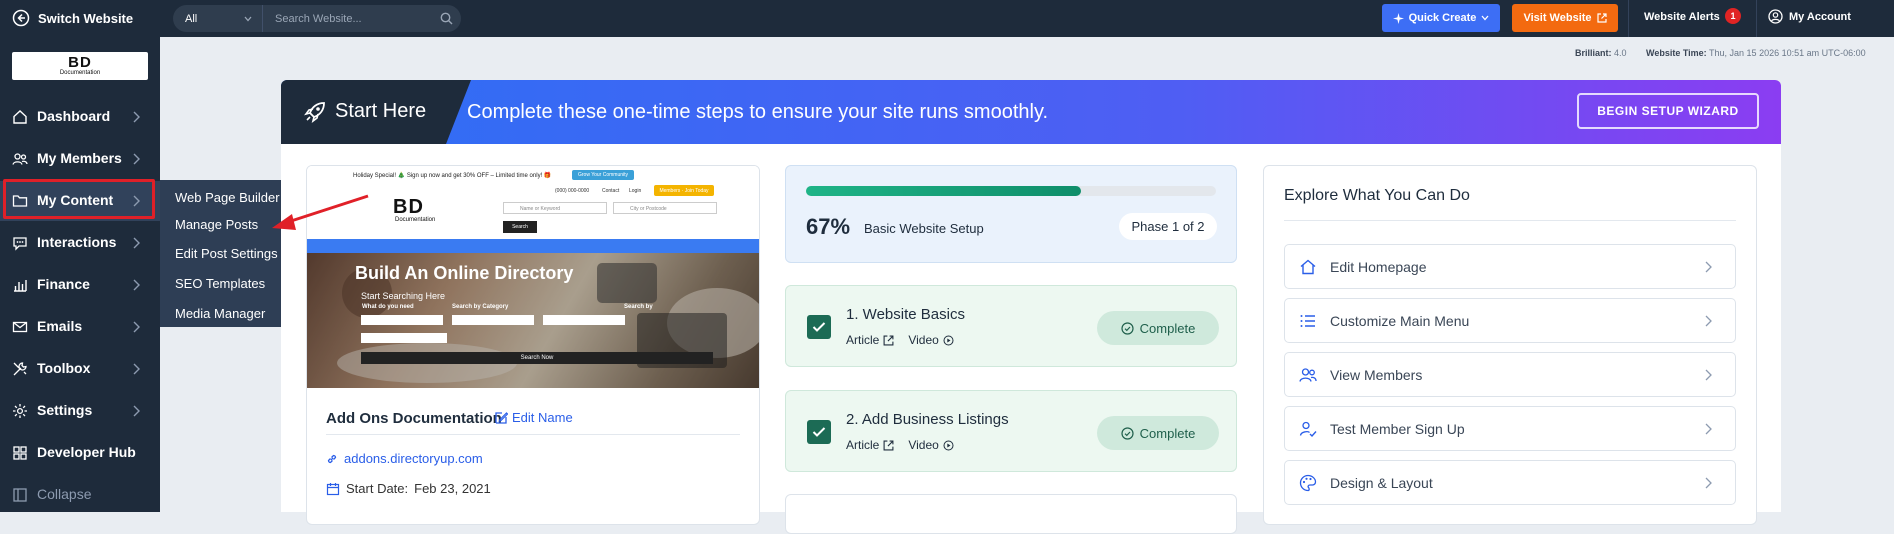 This screenshot has height=534, width=1894. What do you see at coordinates (1820, 16) in the screenshot?
I see `my-account-label: My Account` at bounding box center [1820, 16].